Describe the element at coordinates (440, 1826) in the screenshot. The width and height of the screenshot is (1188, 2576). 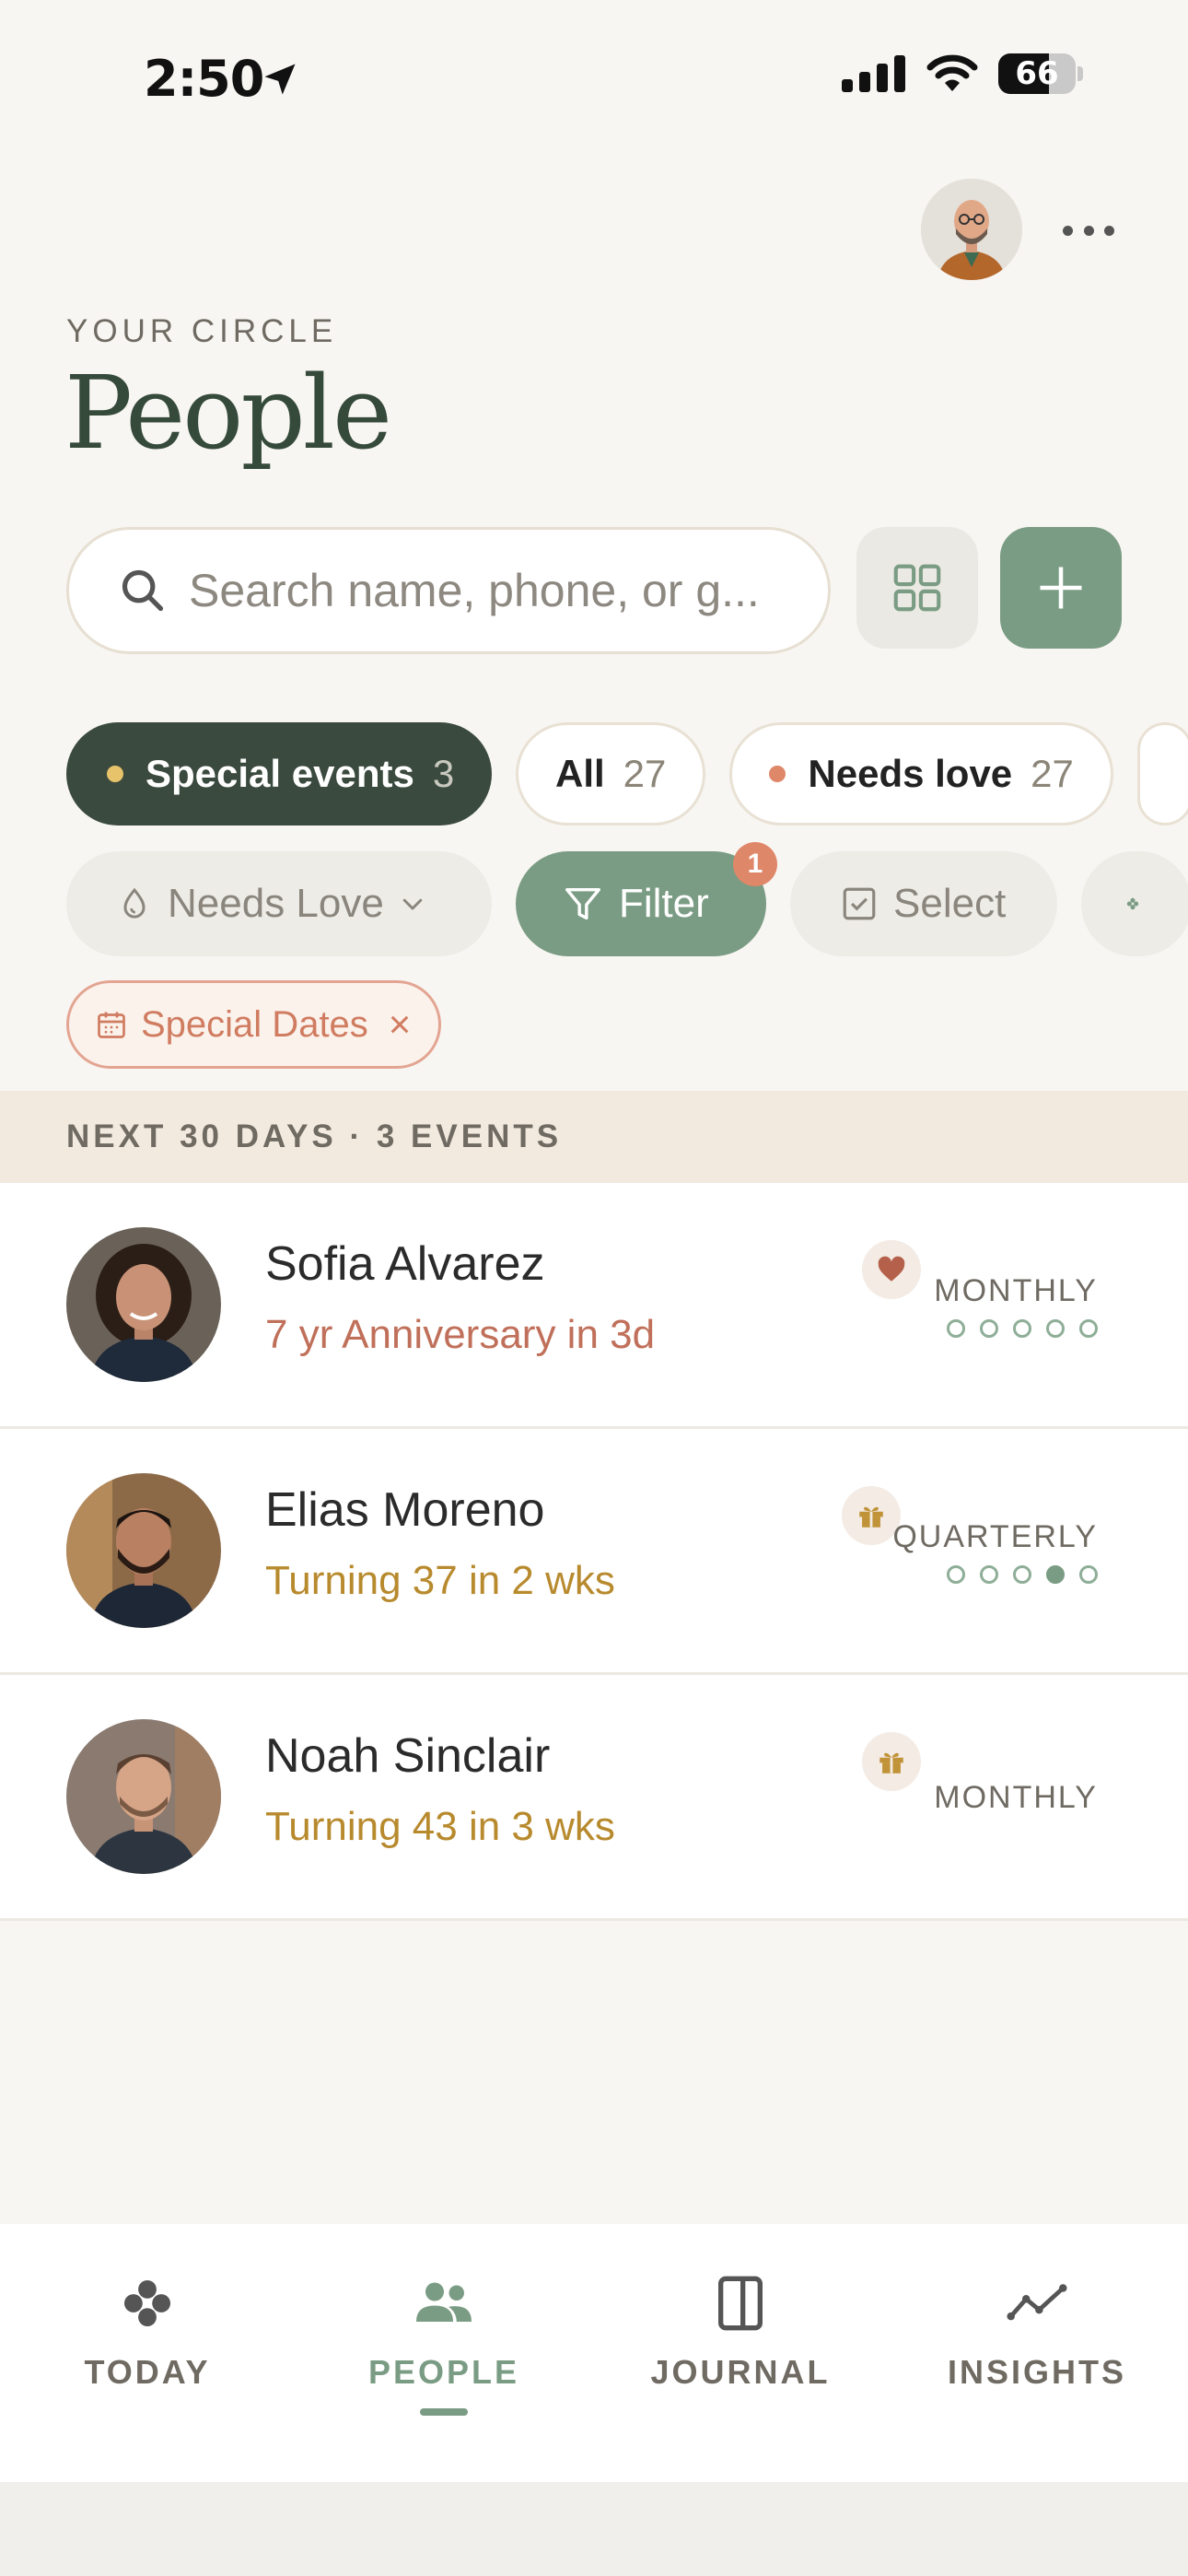
I see `person-event: Turning 43 in 3 wks` at that location.